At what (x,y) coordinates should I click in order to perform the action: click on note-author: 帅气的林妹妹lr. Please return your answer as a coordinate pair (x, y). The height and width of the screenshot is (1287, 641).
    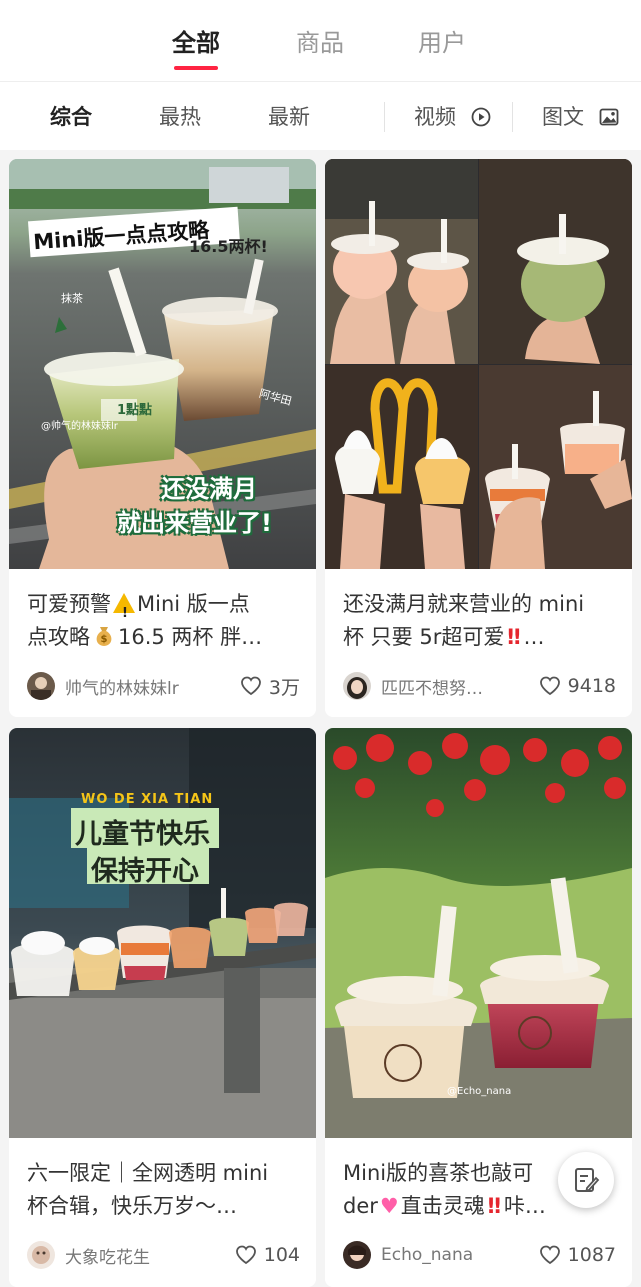
    Looking at the image, I should click on (103, 686).